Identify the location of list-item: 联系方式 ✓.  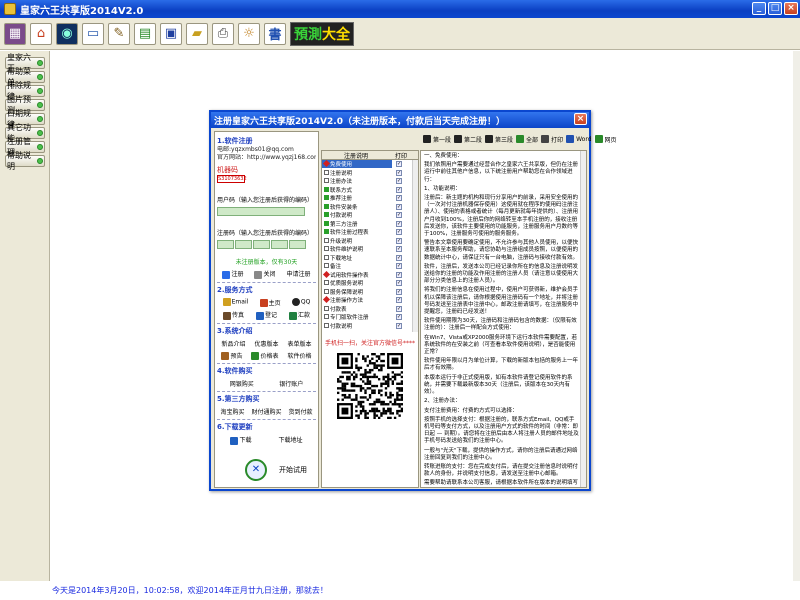
(370, 190).